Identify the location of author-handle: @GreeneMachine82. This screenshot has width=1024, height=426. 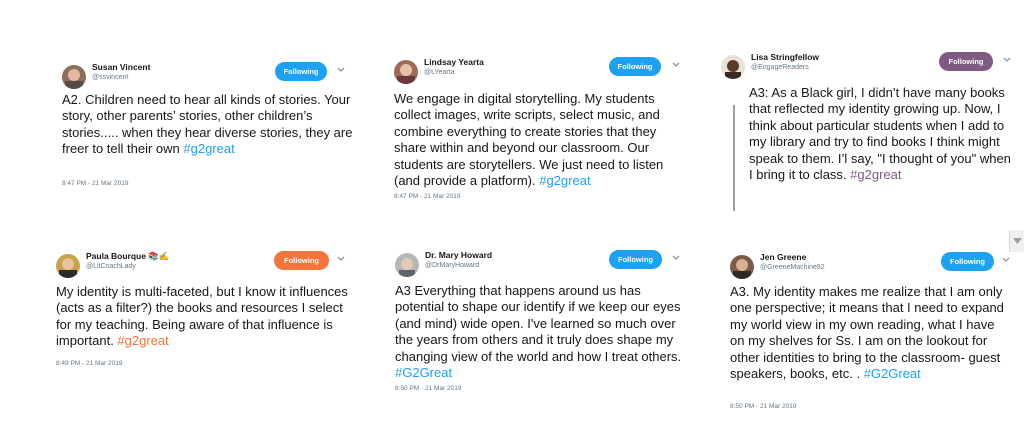
(792, 267).